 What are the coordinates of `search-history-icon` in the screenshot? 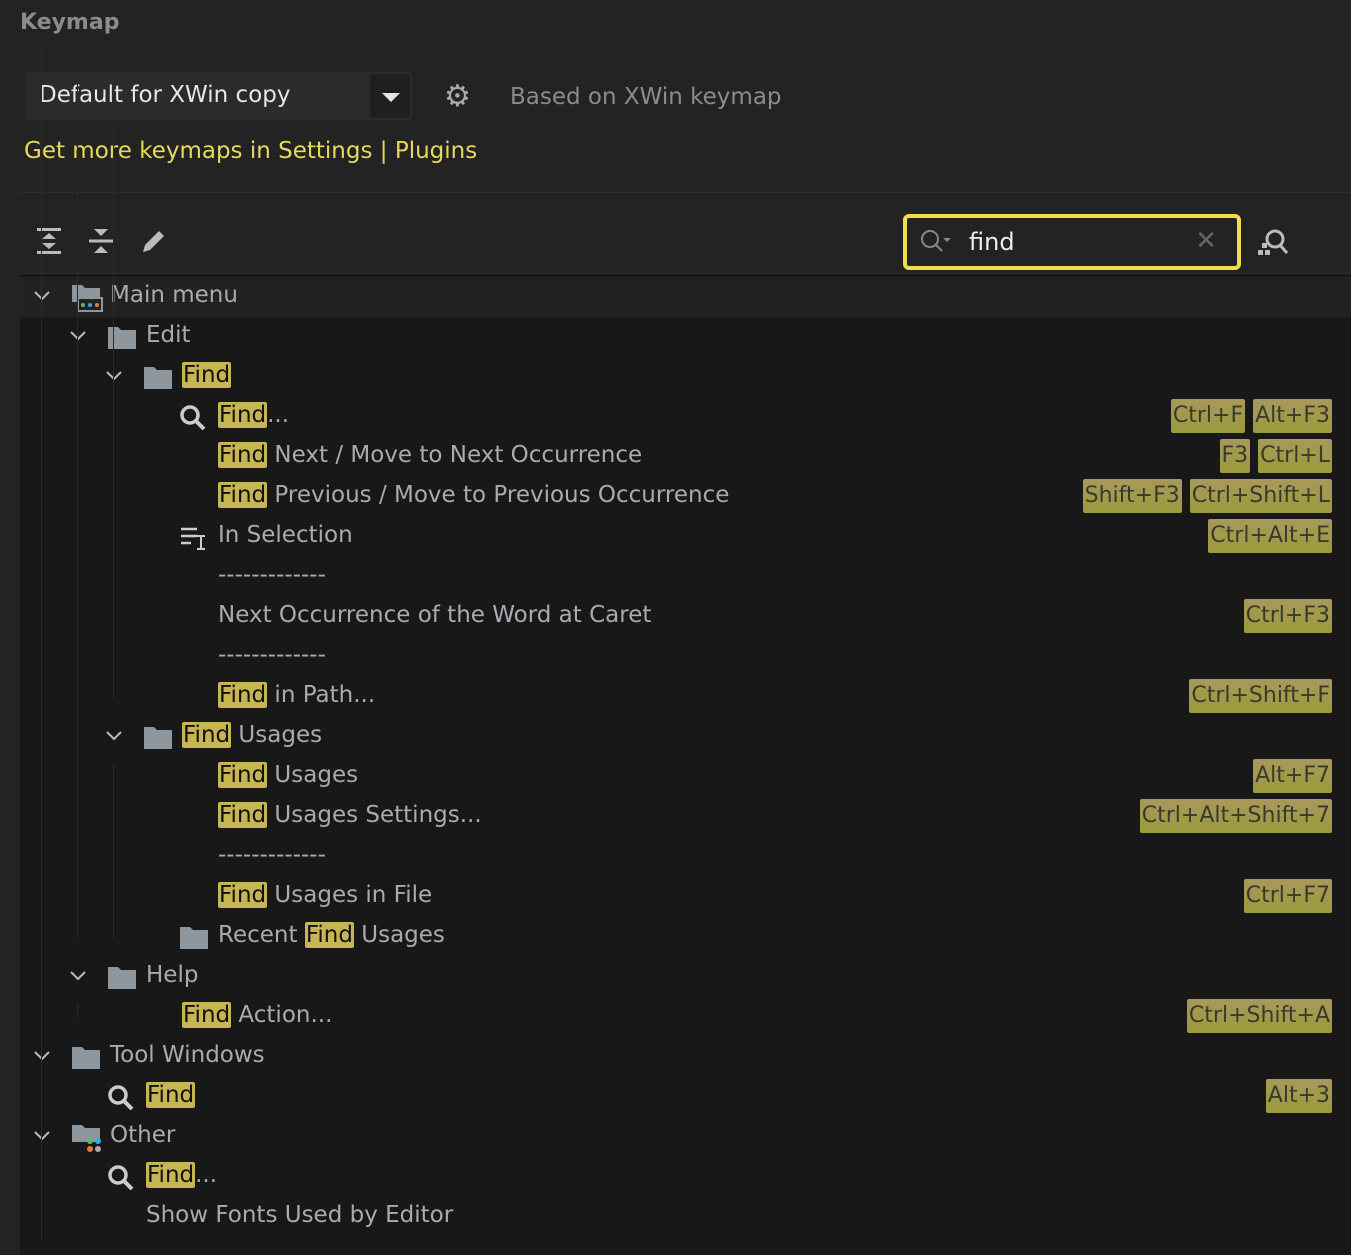 It's located at (936, 241).